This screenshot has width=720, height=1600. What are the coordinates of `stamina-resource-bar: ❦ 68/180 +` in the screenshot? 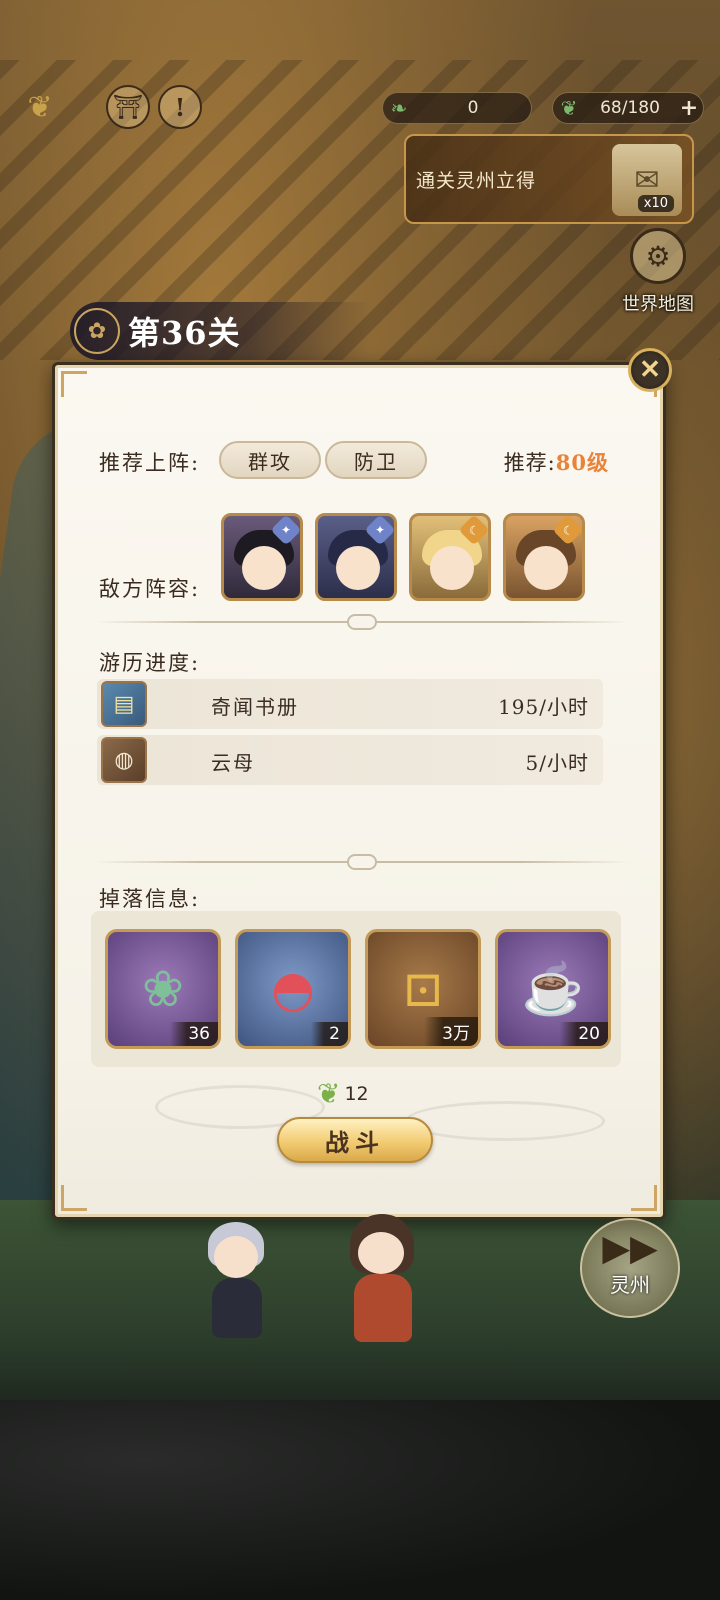 It's located at (628, 108).